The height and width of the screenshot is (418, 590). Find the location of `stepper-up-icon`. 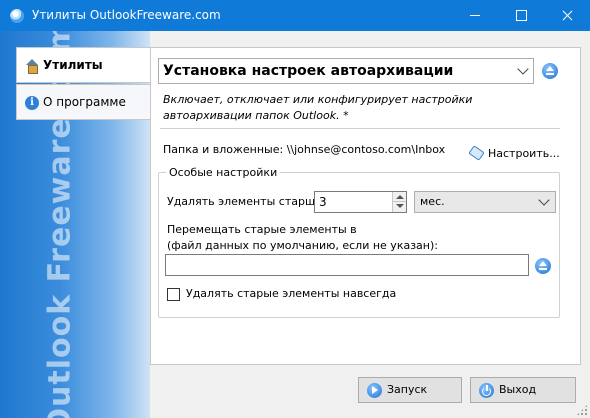

stepper-up-icon is located at coordinates (399, 197).